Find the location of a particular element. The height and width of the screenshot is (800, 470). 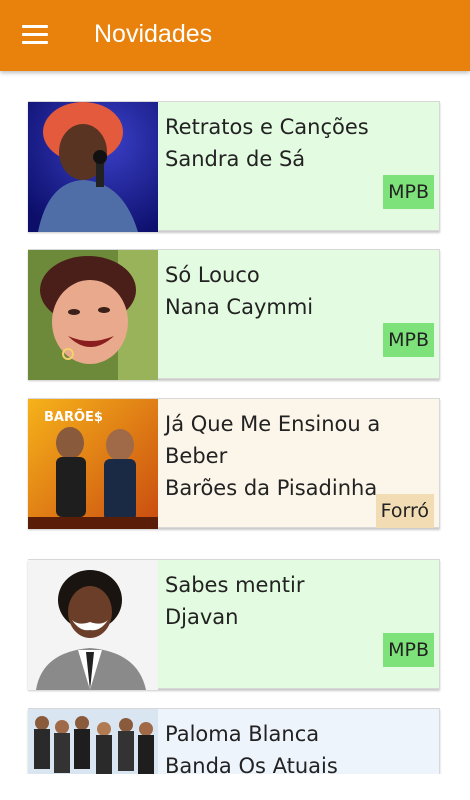

album-card: Só Louco Nana Caymmi MPB is located at coordinates (234, 314).